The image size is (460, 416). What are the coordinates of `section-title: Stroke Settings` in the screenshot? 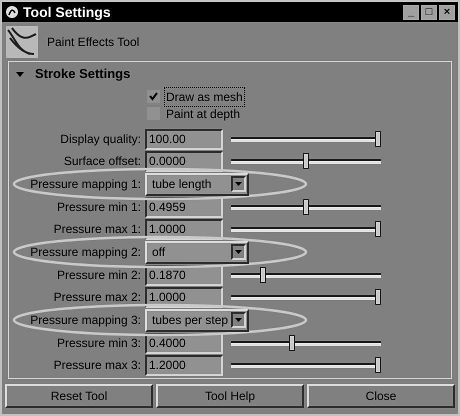 It's located at (82, 74).